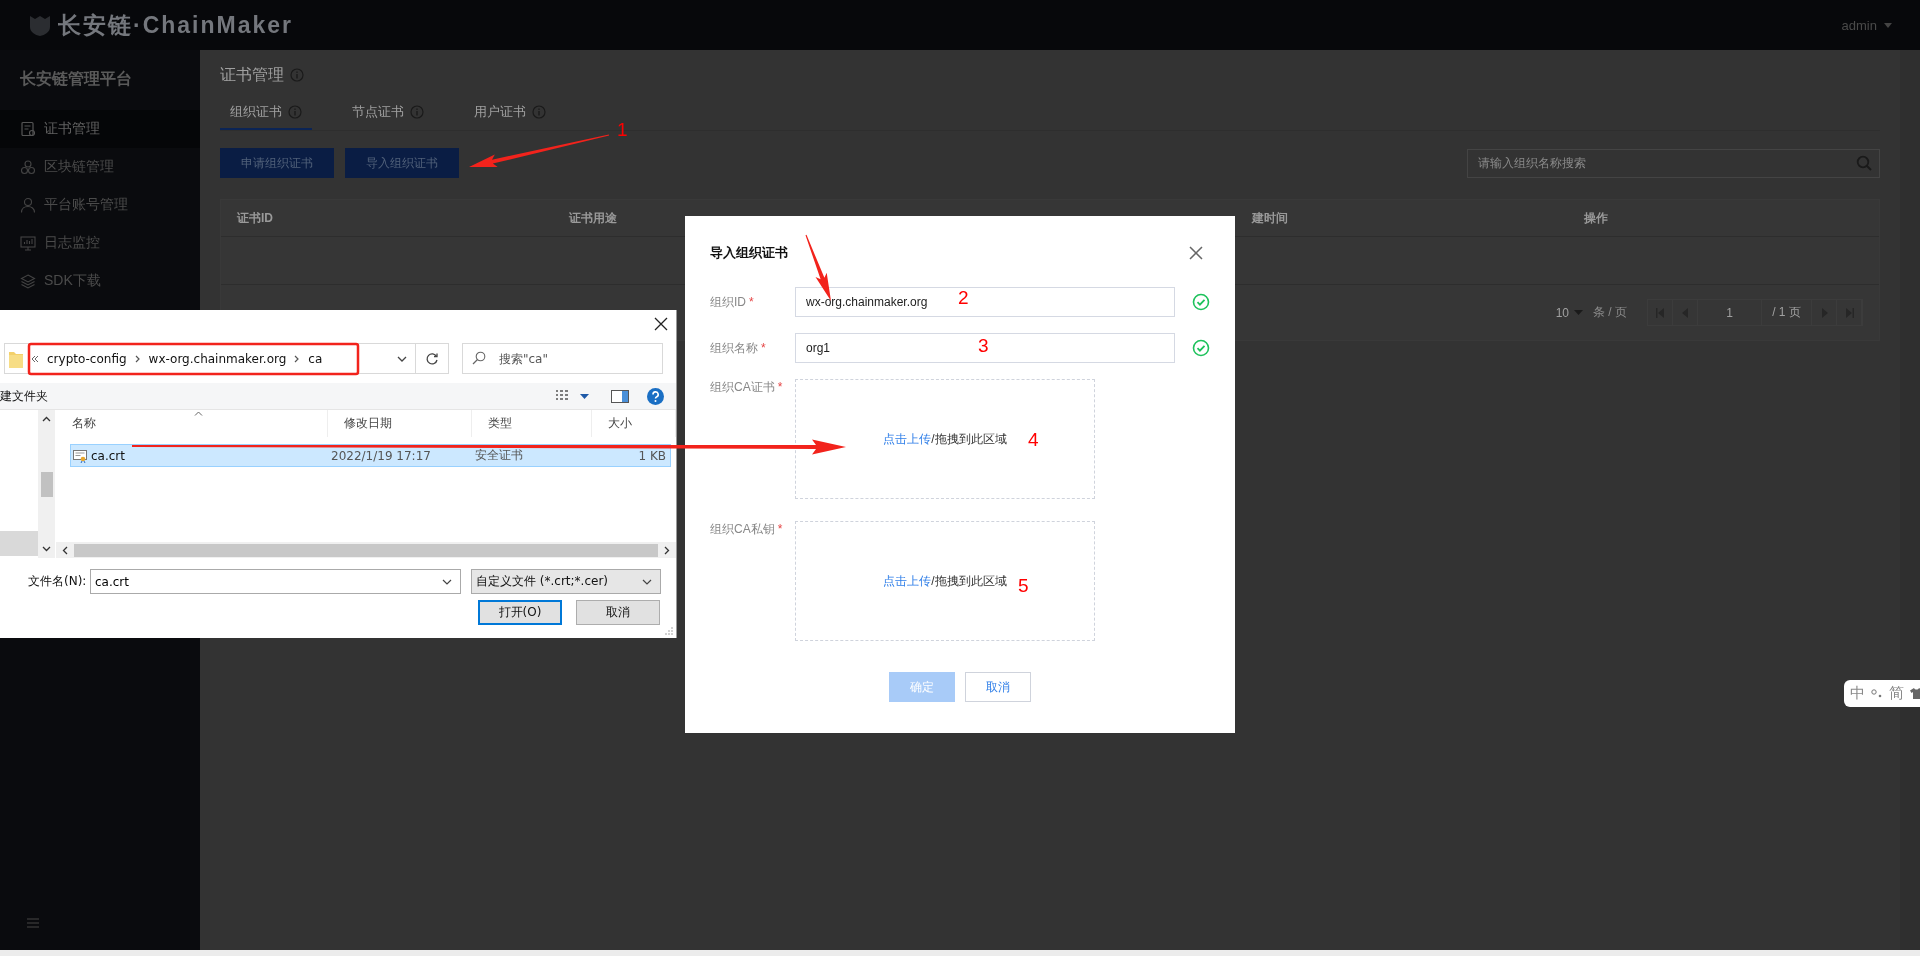 The height and width of the screenshot is (956, 1920). I want to click on field-label: 组织CA证书, so click(742, 387).